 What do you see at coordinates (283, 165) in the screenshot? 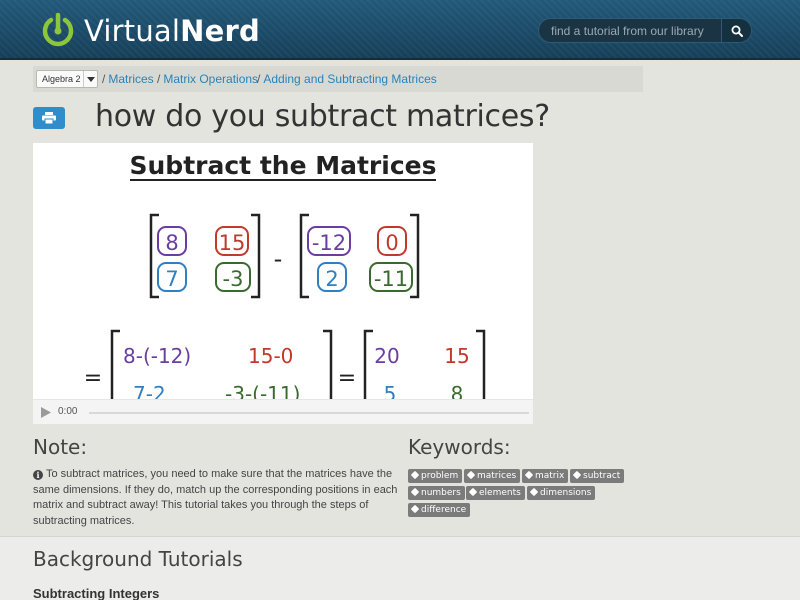
I see `video-heading: Subtract the Matrices` at bounding box center [283, 165].